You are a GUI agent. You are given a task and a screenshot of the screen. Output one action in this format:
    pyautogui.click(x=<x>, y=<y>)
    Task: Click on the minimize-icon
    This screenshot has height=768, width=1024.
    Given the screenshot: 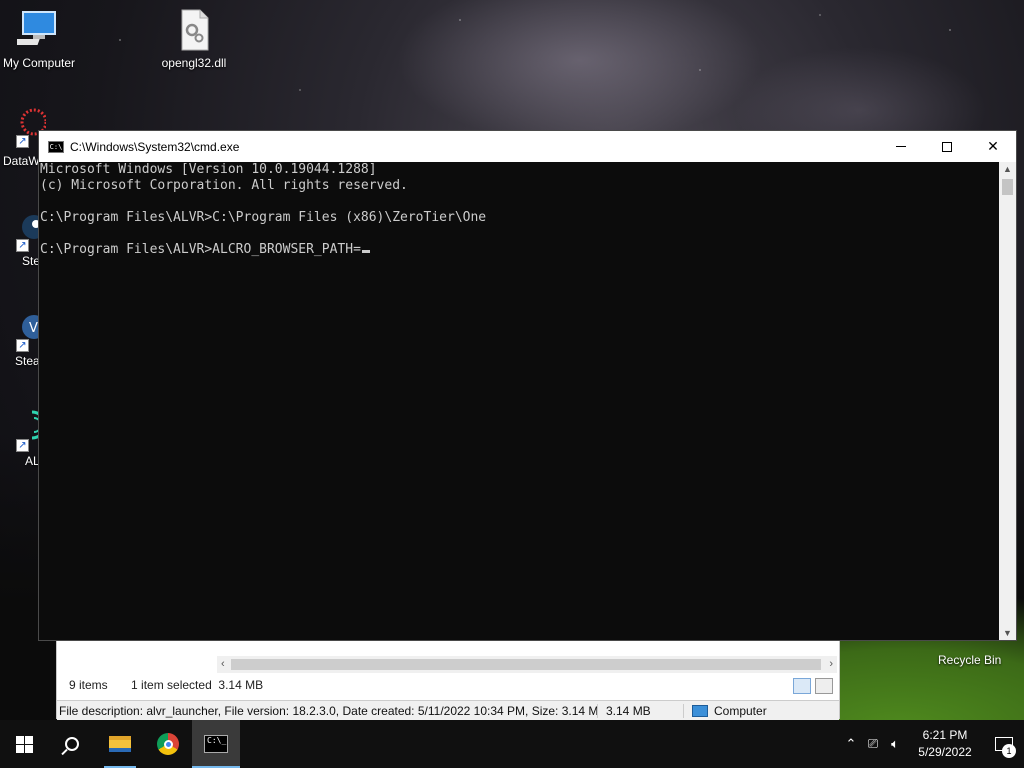 What is the action you would take?
    pyautogui.click(x=901, y=146)
    